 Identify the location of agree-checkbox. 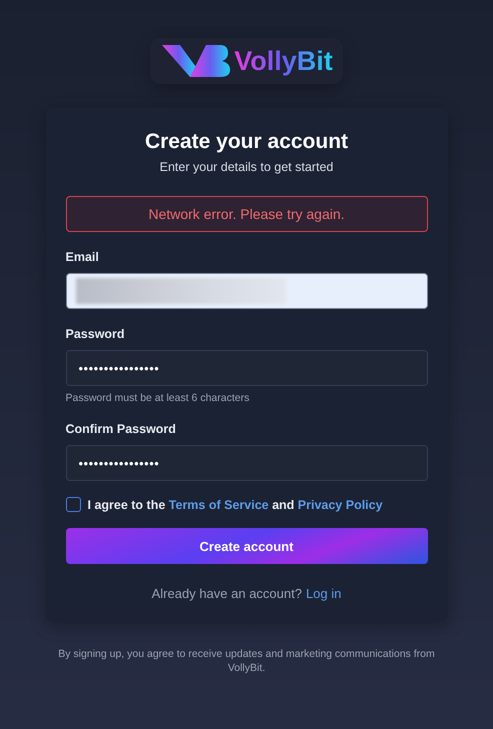
(73, 504).